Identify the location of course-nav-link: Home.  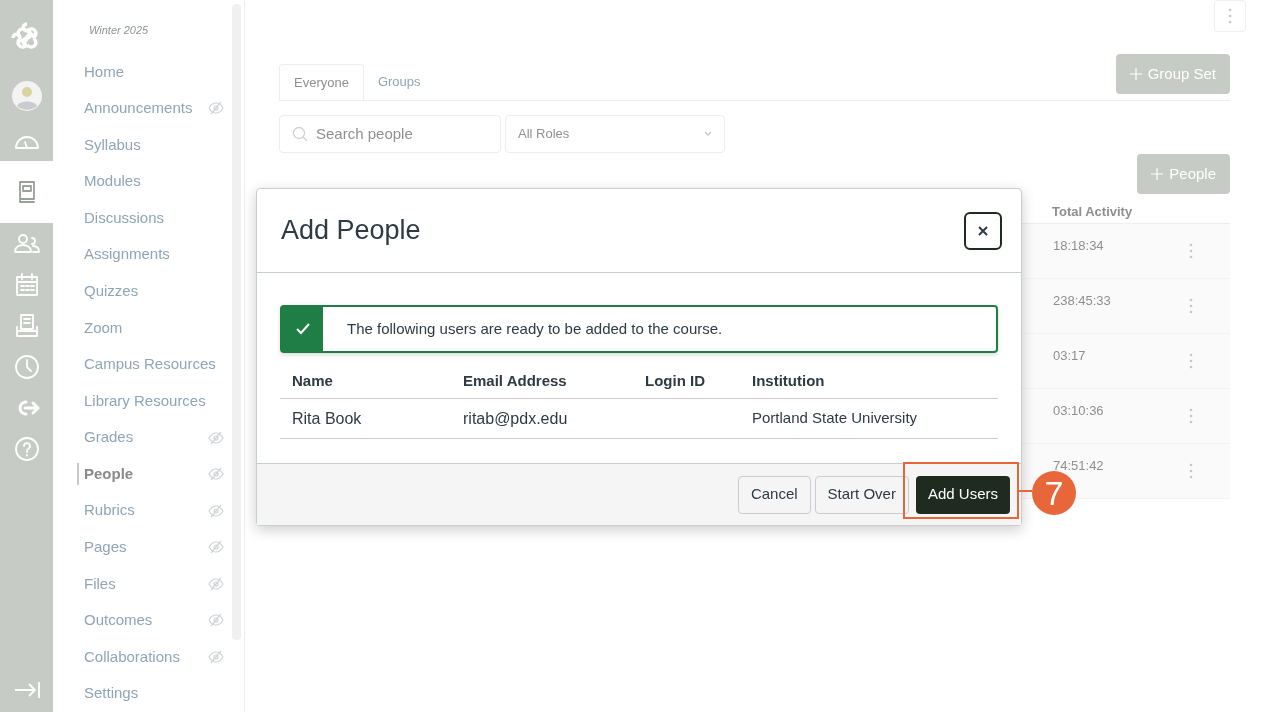
(100, 72).